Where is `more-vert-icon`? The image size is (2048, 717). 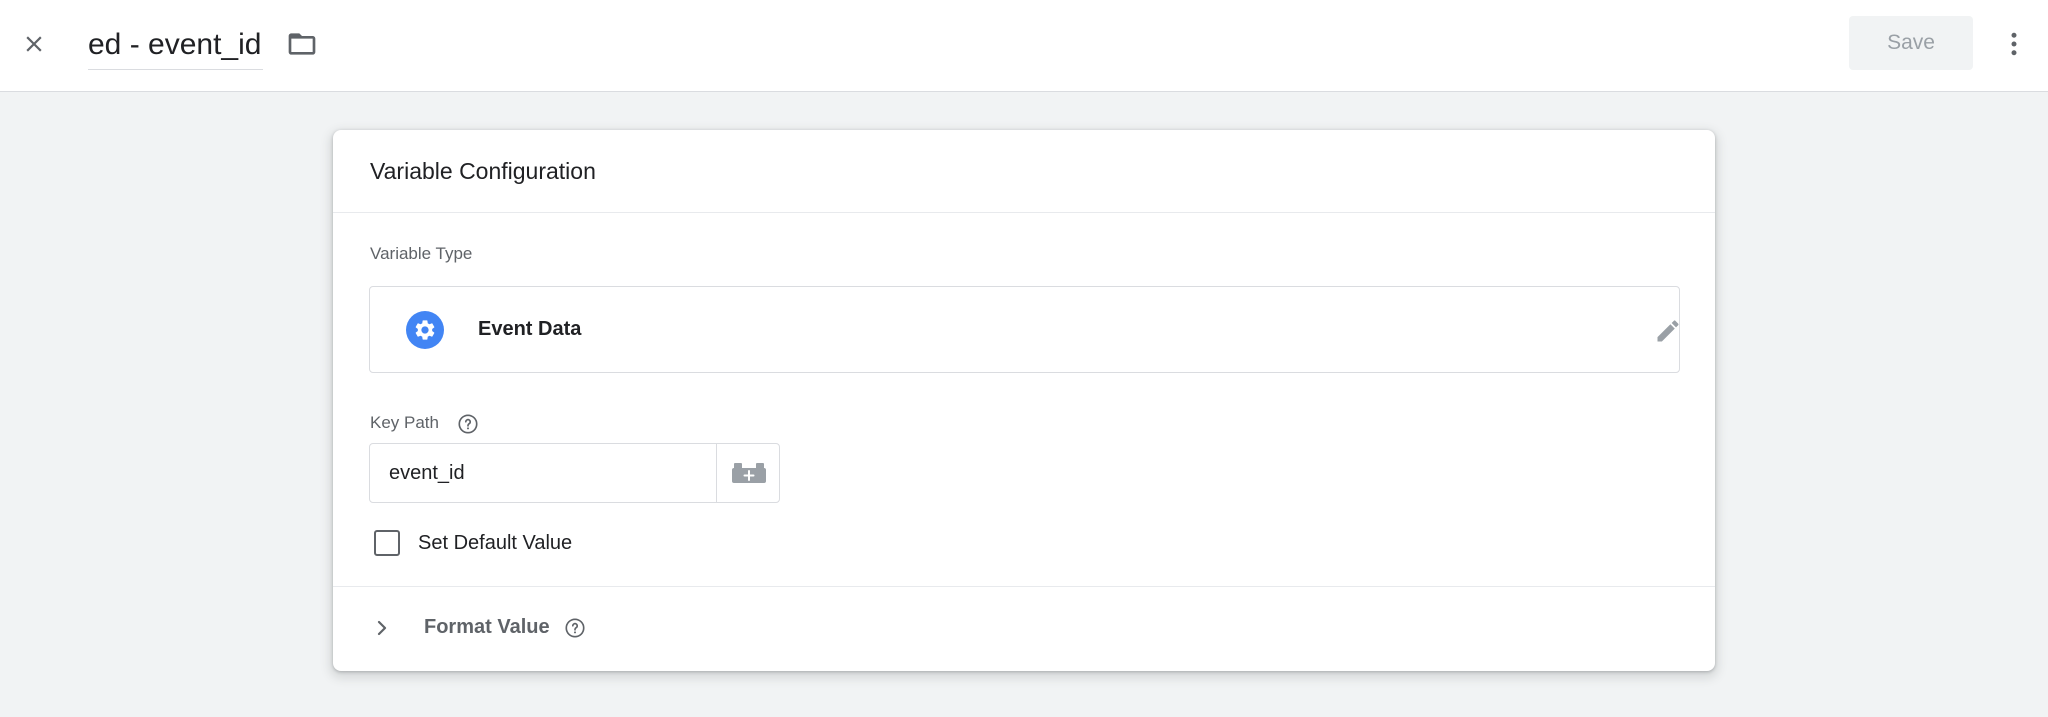
more-vert-icon is located at coordinates (2014, 44).